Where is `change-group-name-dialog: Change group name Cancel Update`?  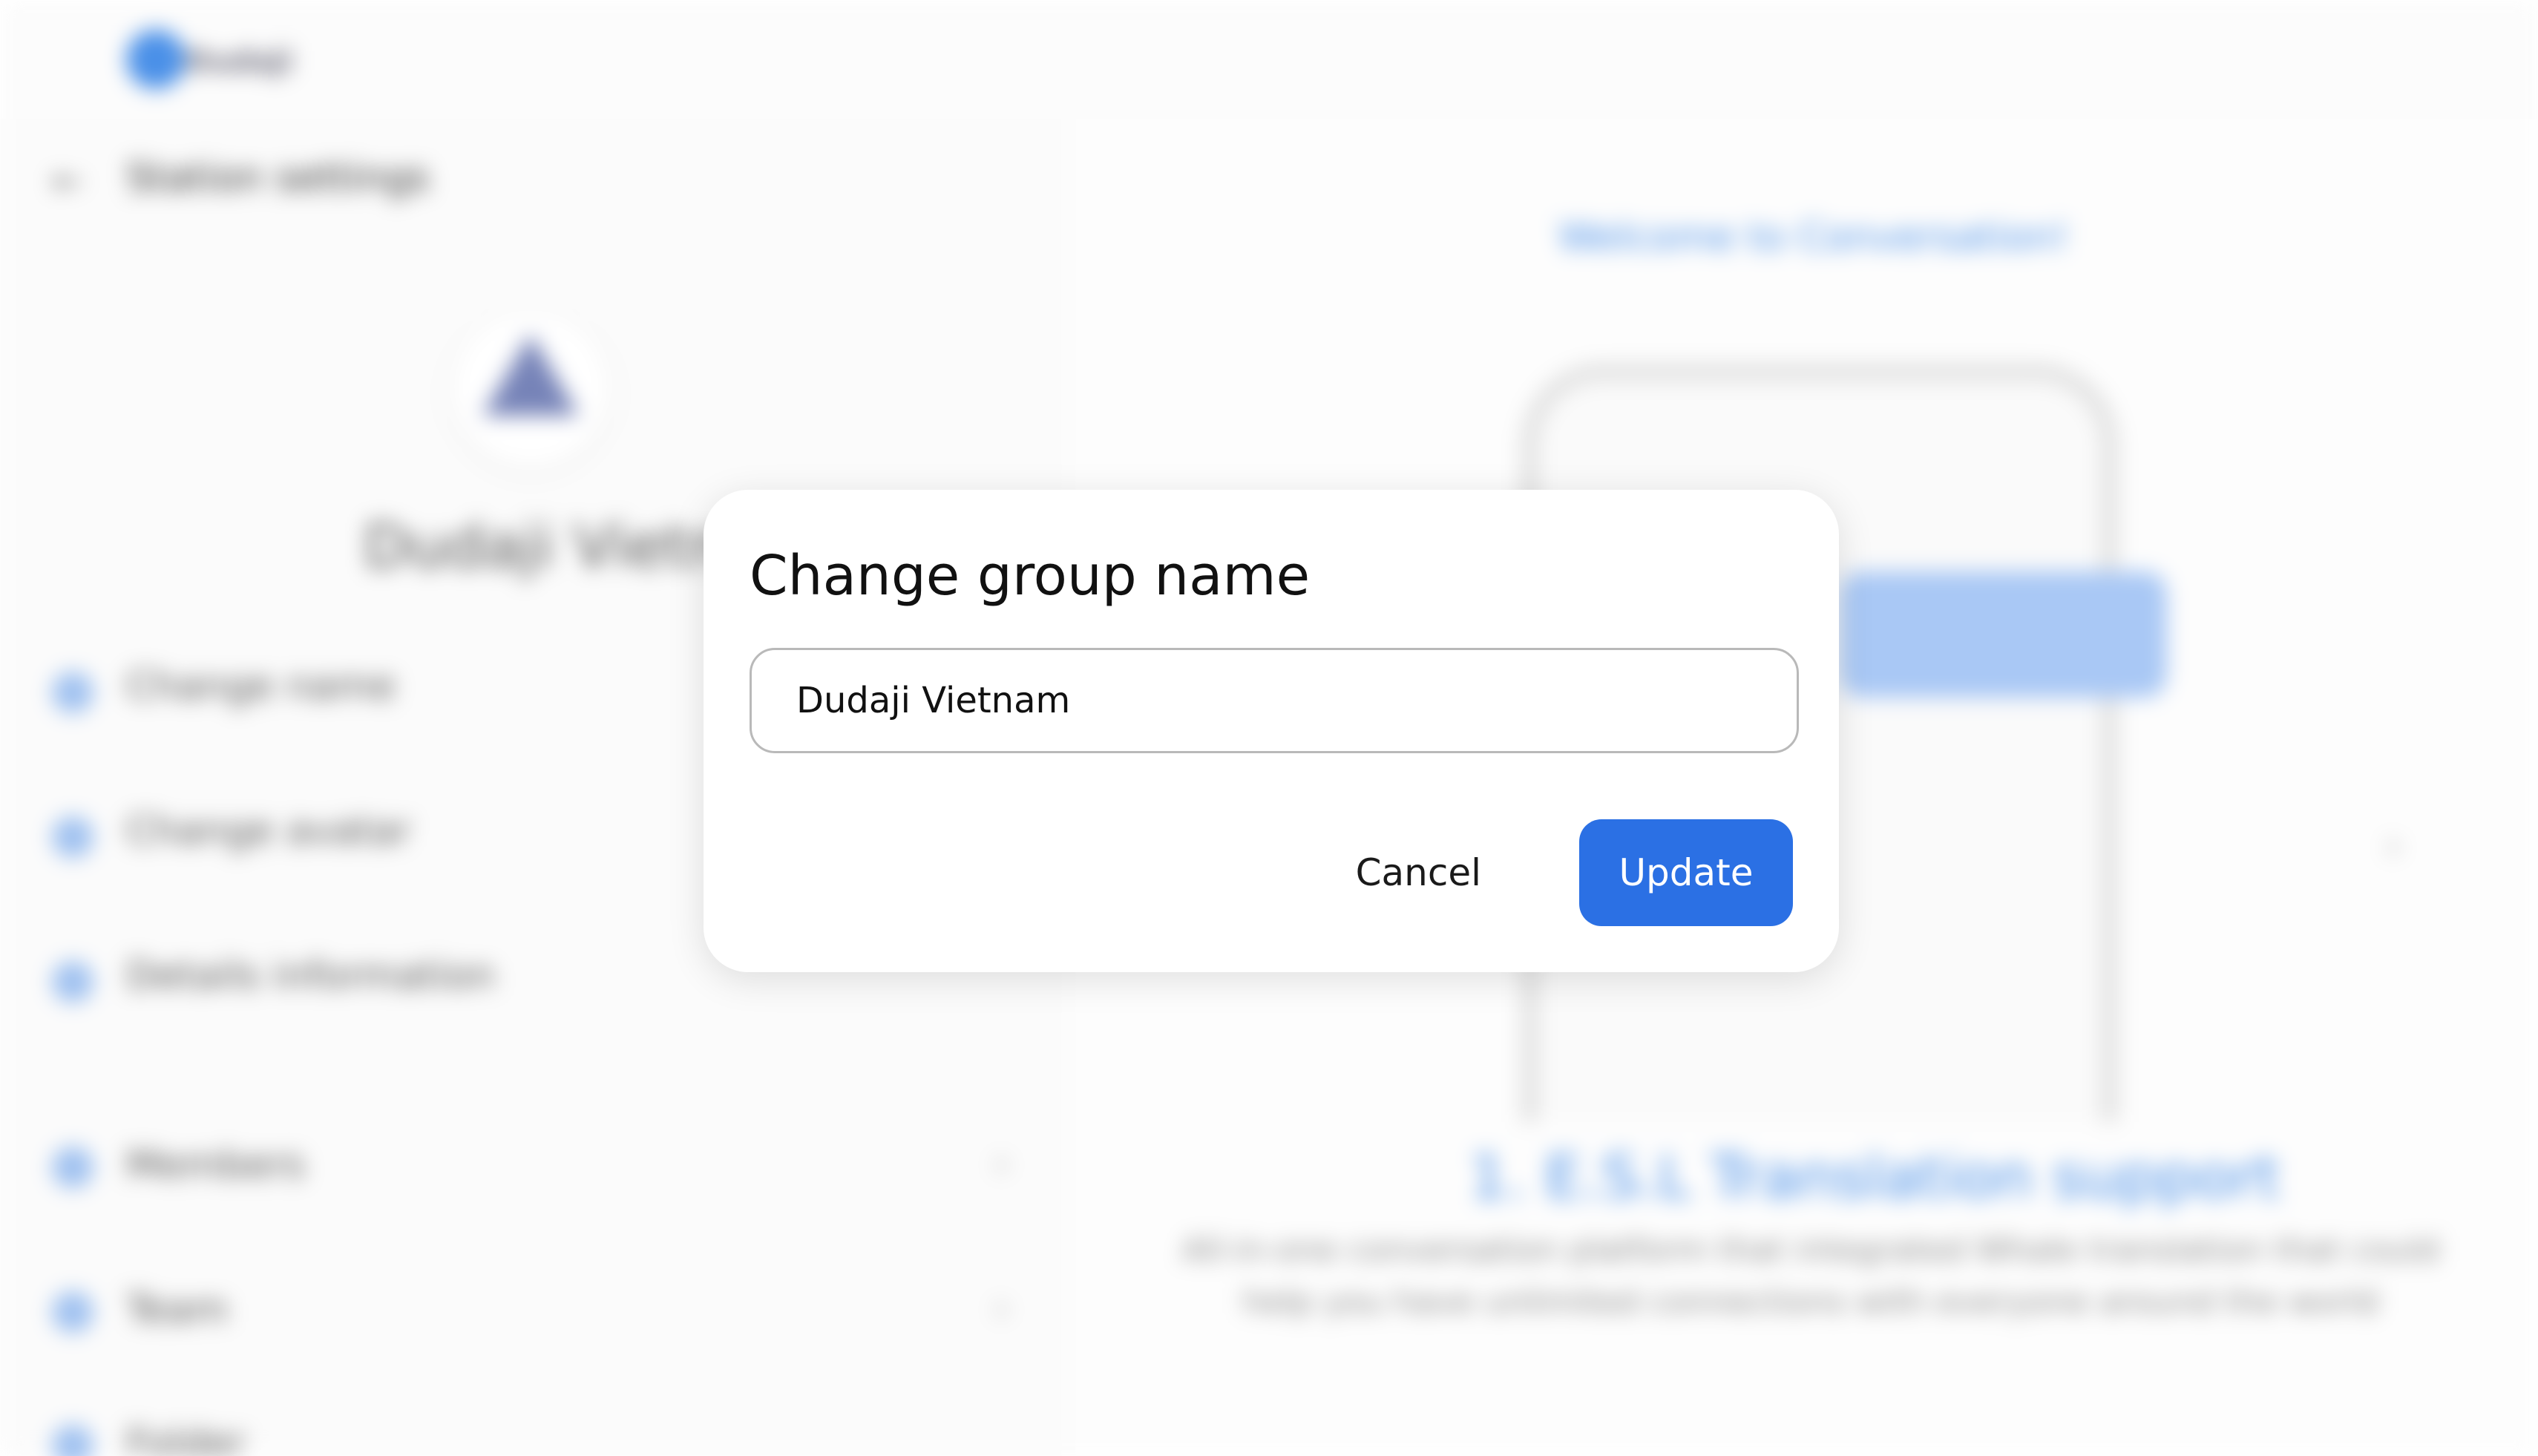 change-group-name-dialog: Change group name Cancel Update is located at coordinates (1271, 731).